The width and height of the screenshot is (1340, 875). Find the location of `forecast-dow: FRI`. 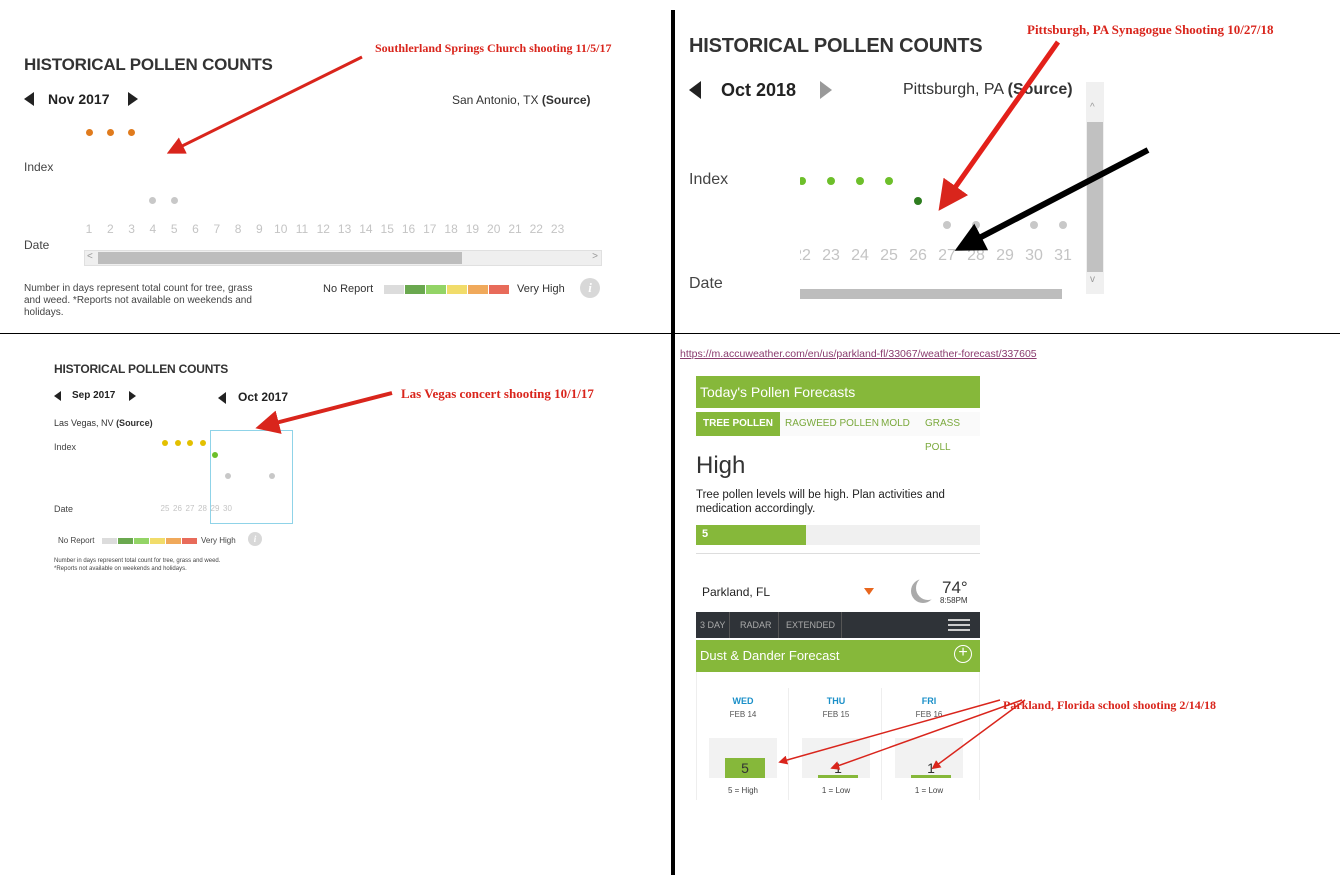

forecast-dow: FRI is located at coordinates (929, 701).